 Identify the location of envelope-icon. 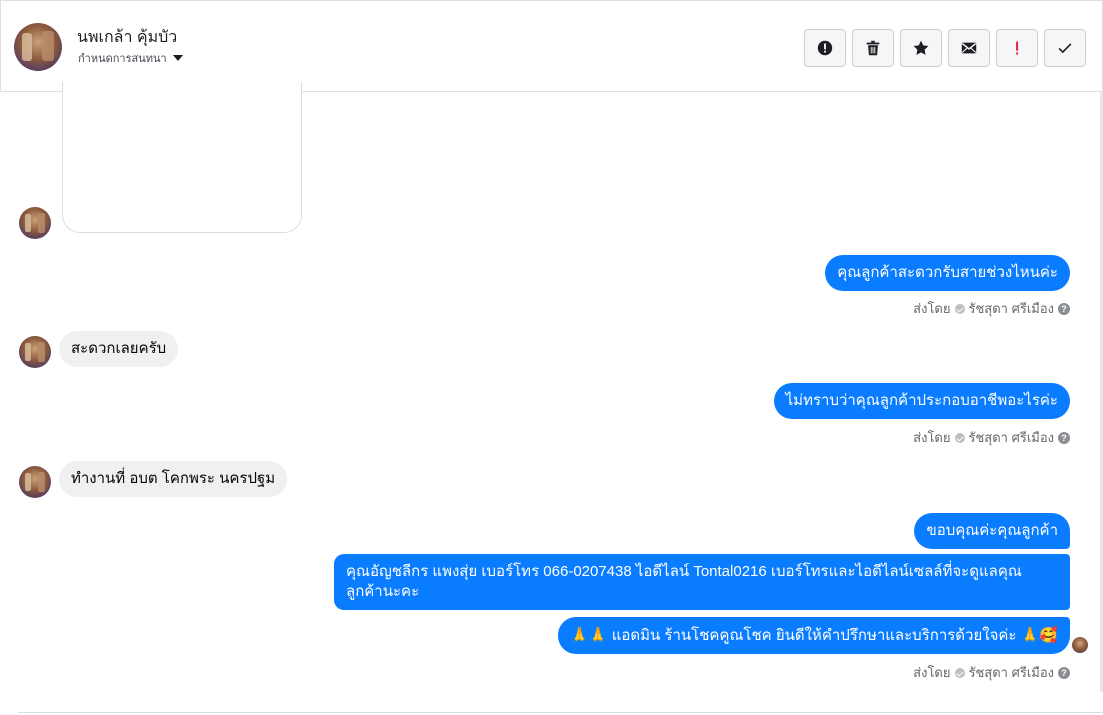
(969, 48).